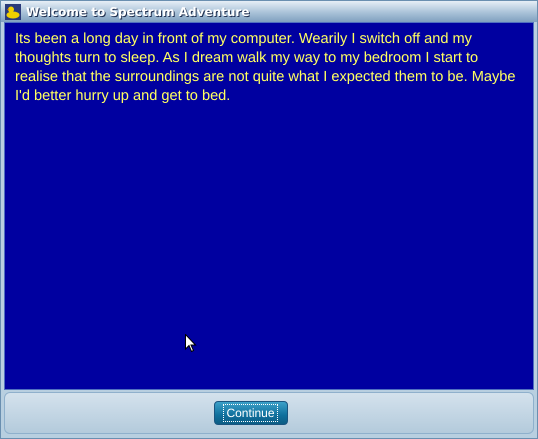 The image size is (538, 439). What do you see at coordinates (138, 11) in the screenshot?
I see `window-title: Welcome to Spectrum Adventure` at bounding box center [138, 11].